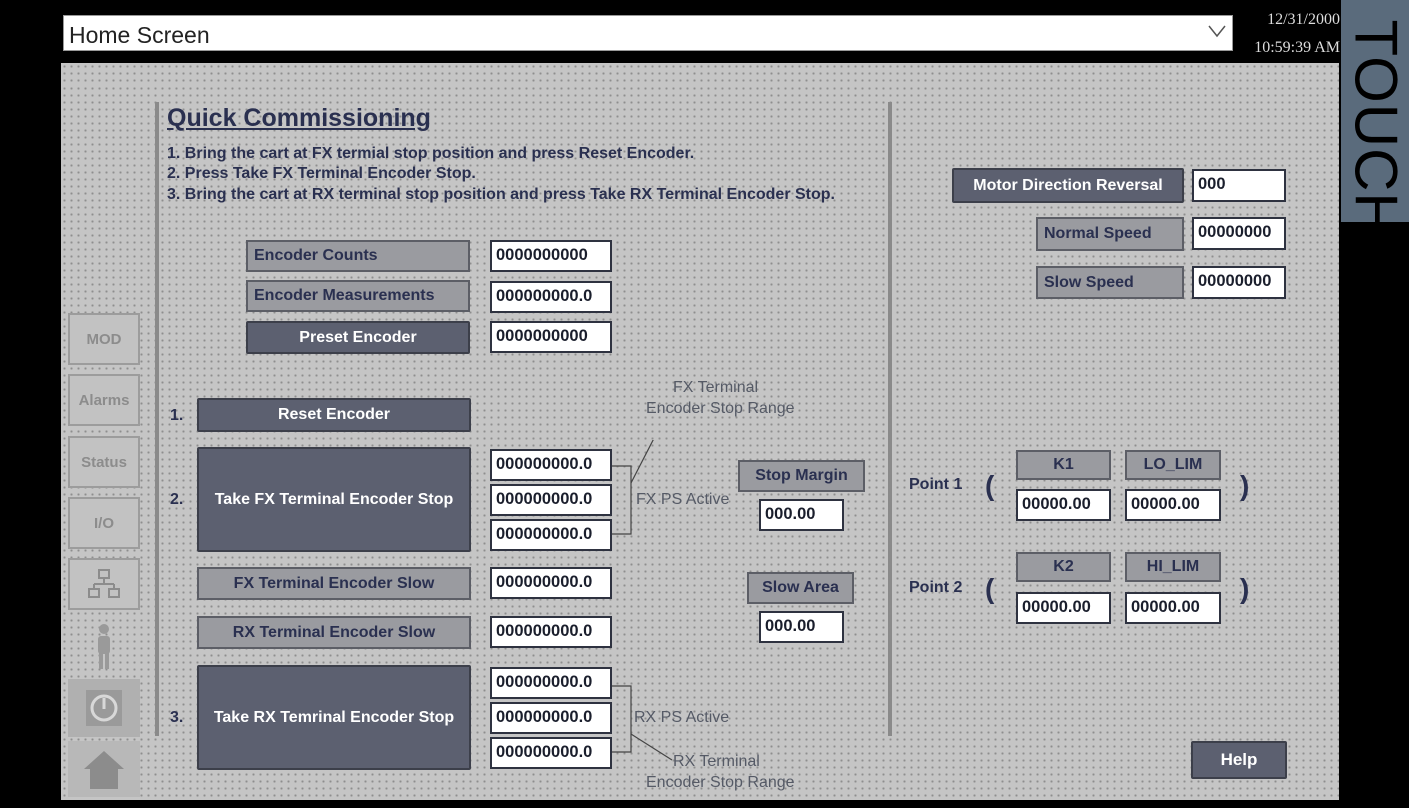 The image size is (1409, 808). Describe the element at coordinates (334, 415) in the screenshot. I see `reset-encoder-button: Reset Encoder` at that location.